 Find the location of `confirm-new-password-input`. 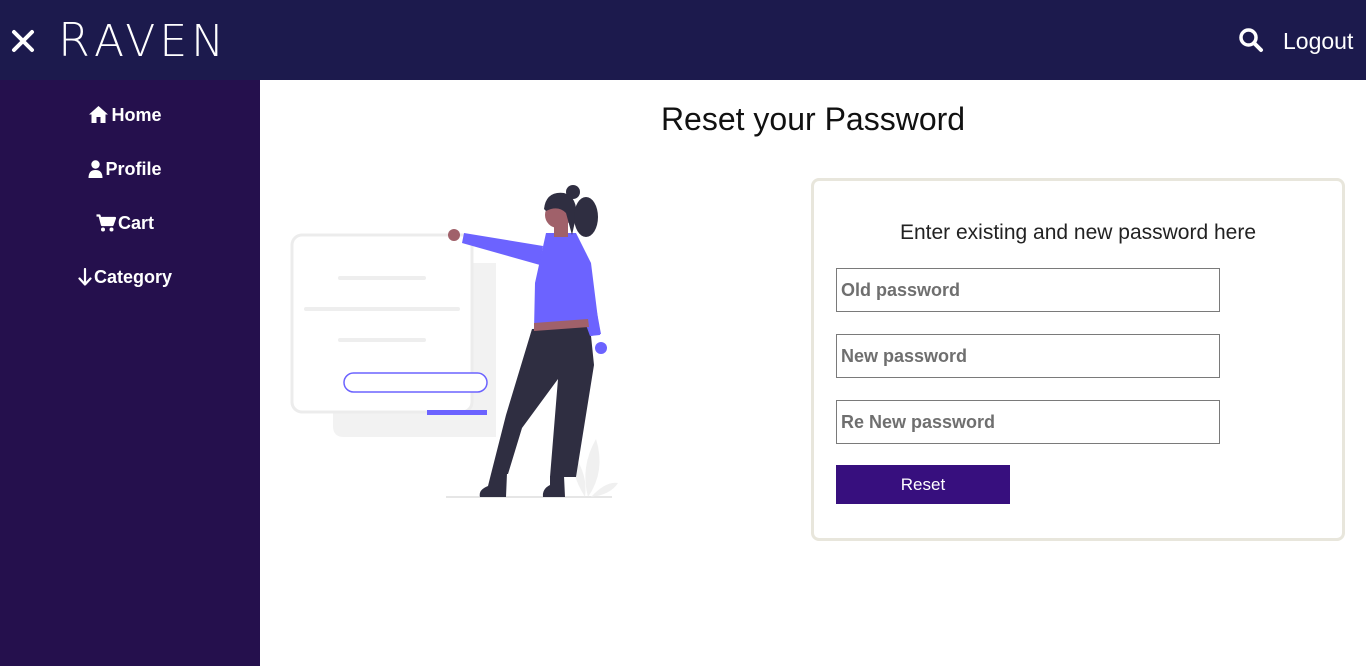

confirm-new-password-input is located at coordinates (1028, 422).